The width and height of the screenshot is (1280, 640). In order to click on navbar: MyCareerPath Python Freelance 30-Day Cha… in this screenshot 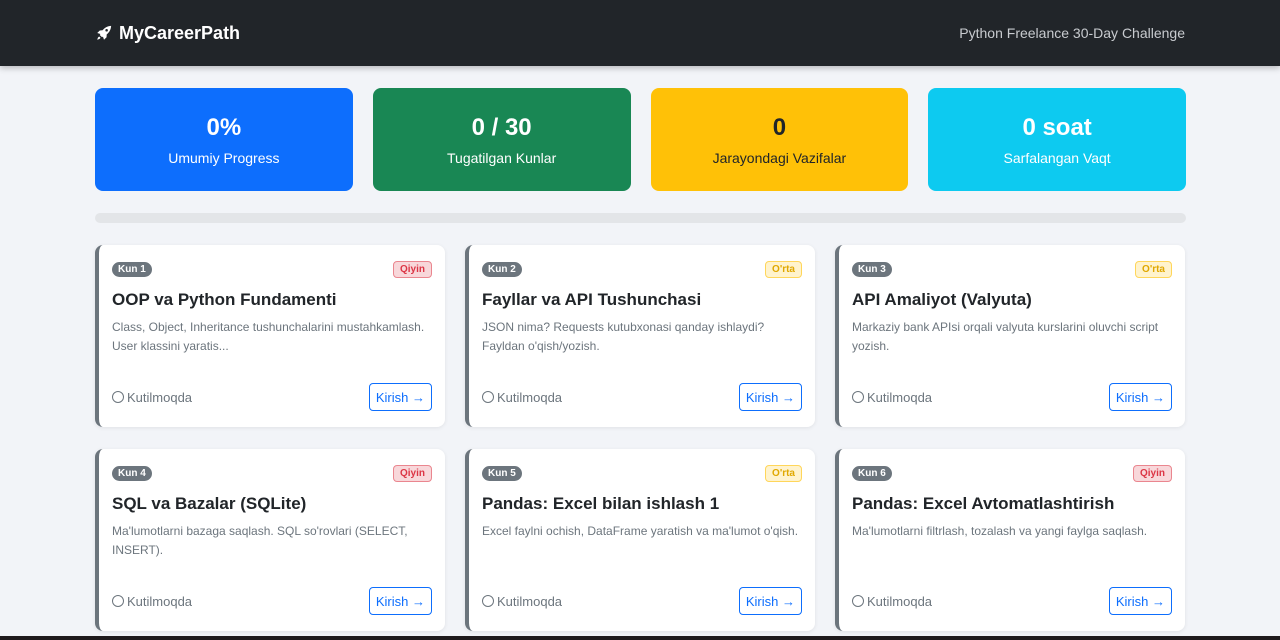, I will do `click(640, 33)`.